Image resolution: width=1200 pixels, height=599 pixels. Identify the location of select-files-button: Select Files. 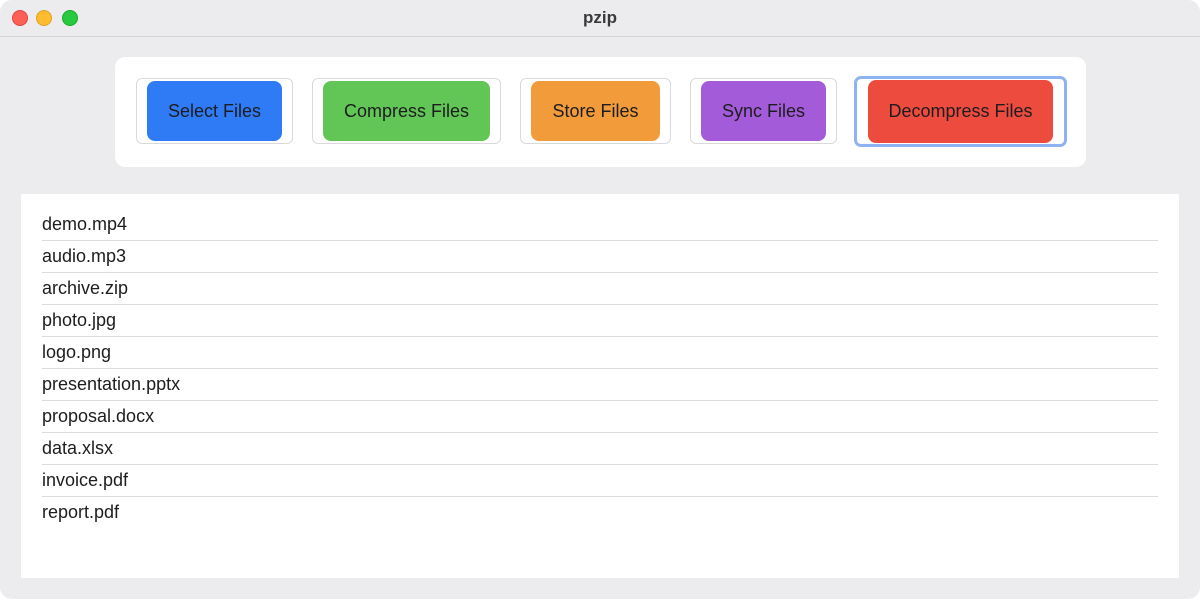
(214, 111).